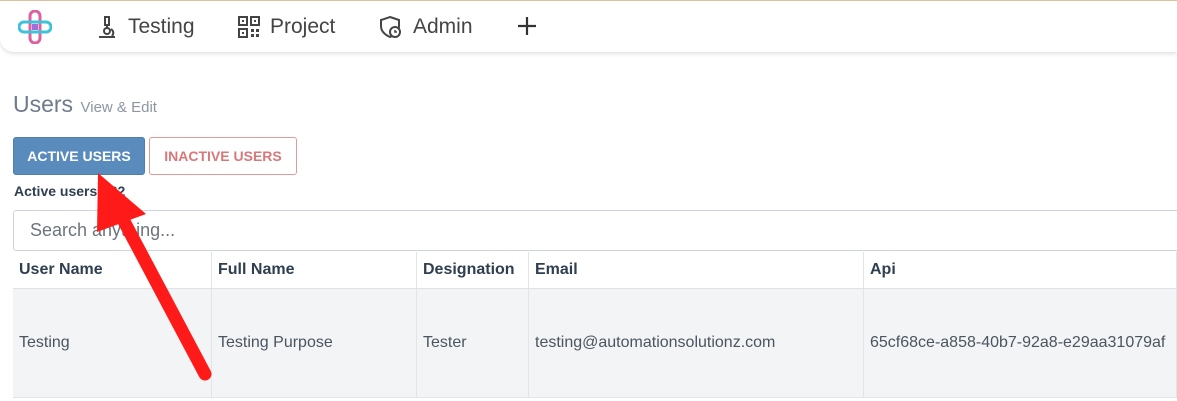 The width and height of the screenshot is (1177, 401). I want to click on microscope-icon, so click(107, 27).